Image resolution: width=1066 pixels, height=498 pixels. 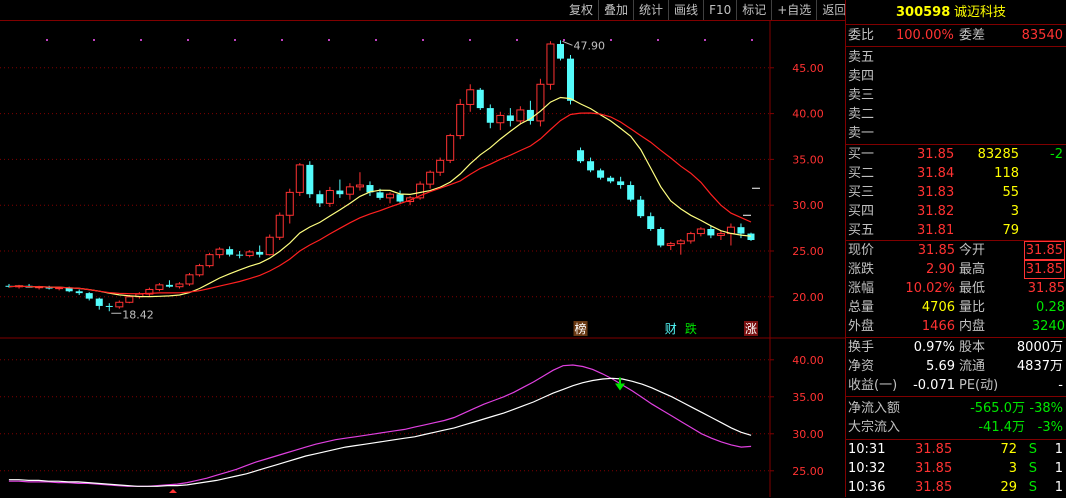 What do you see at coordinates (934, 347) in the screenshot?
I see `info-value: 0.97%` at bounding box center [934, 347].